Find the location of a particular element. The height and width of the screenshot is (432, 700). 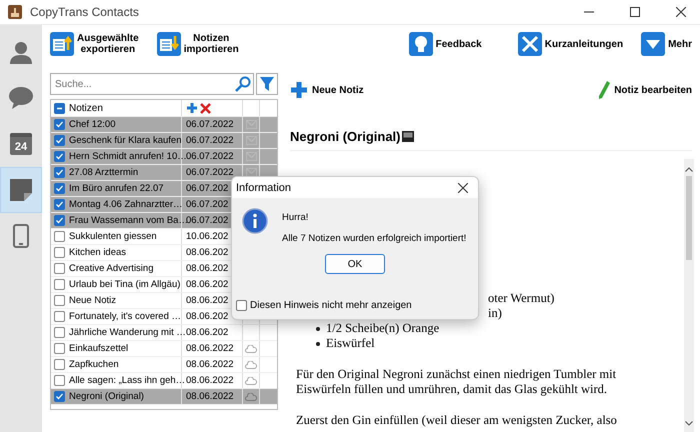

nav-item: 24 is located at coordinates (21, 144).